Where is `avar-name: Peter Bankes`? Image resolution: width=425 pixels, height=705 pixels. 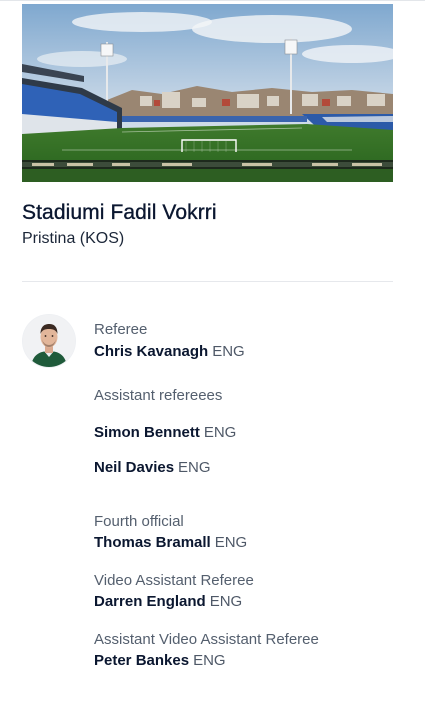 avar-name: Peter Bankes is located at coordinates (141, 660).